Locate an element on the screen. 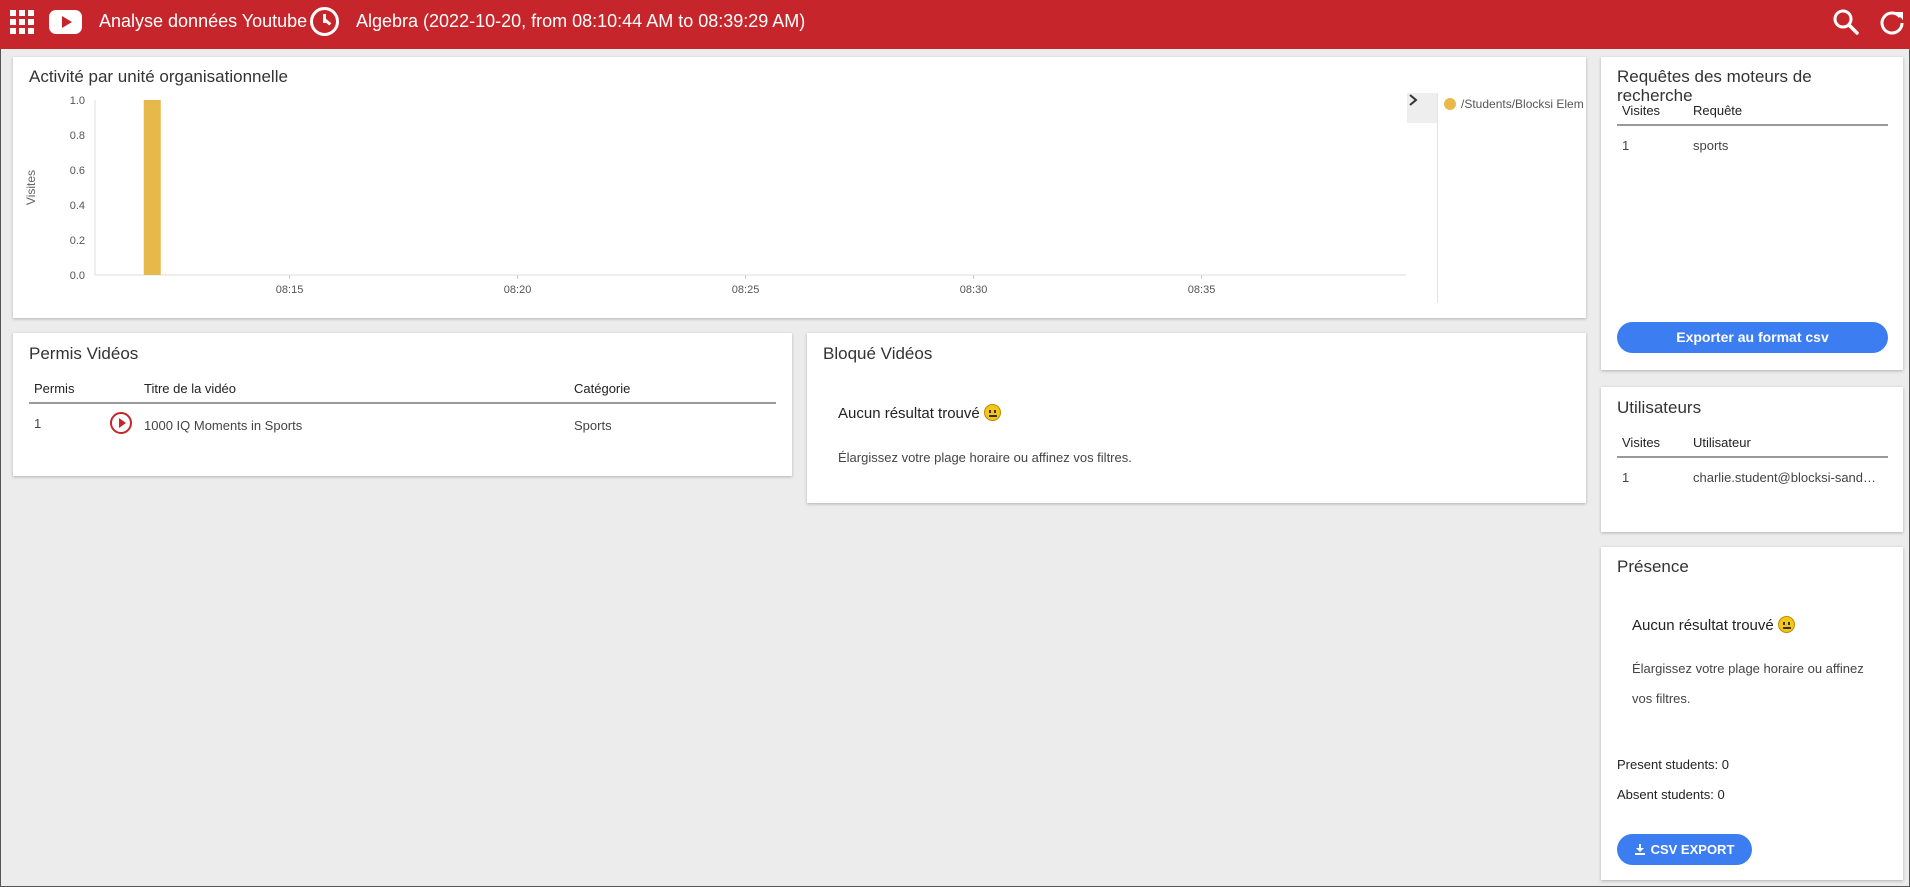 This screenshot has height=887, width=1910. refresh-icon is located at coordinates (1892, 22).